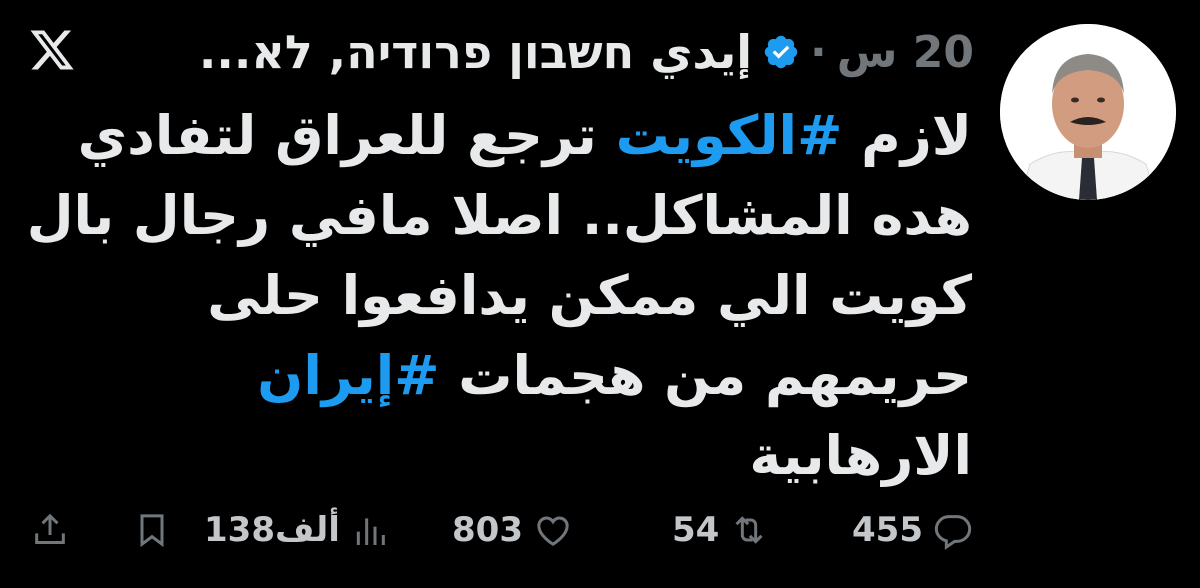 This screenshot has width=1200, height=588. I want to click on tweet-line: لازم #الكويت ترجع للعراق لتفادي, so click(525, 136).